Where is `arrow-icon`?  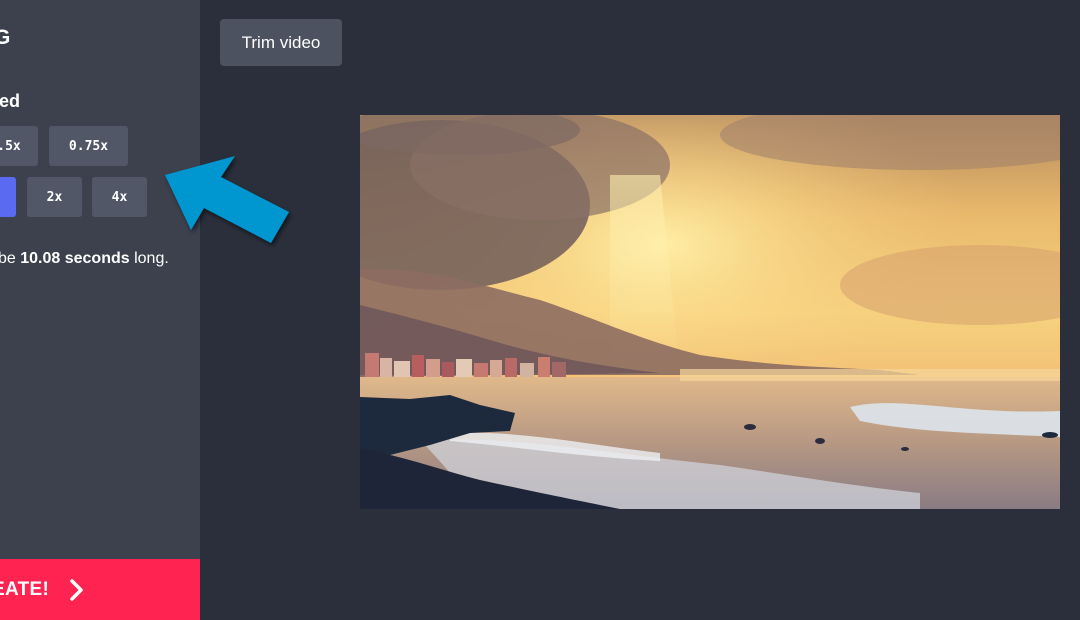
arrow-icon is located at coordinates (227, 199).